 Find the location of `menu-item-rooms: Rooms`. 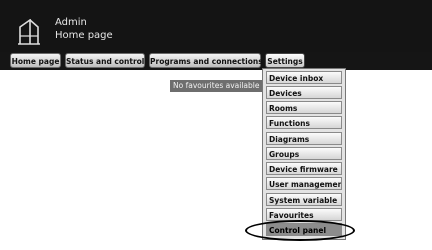

menu-item-rooms: Rooms is located at coordinates (304, 107).